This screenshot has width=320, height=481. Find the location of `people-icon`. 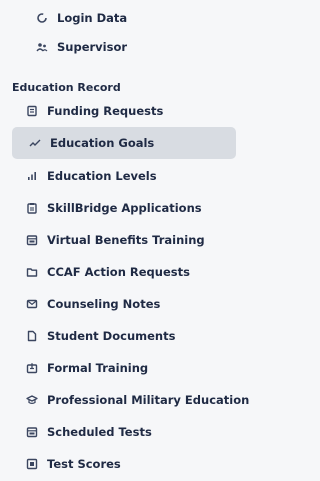

people-icon is located at coordinates (42, 47).